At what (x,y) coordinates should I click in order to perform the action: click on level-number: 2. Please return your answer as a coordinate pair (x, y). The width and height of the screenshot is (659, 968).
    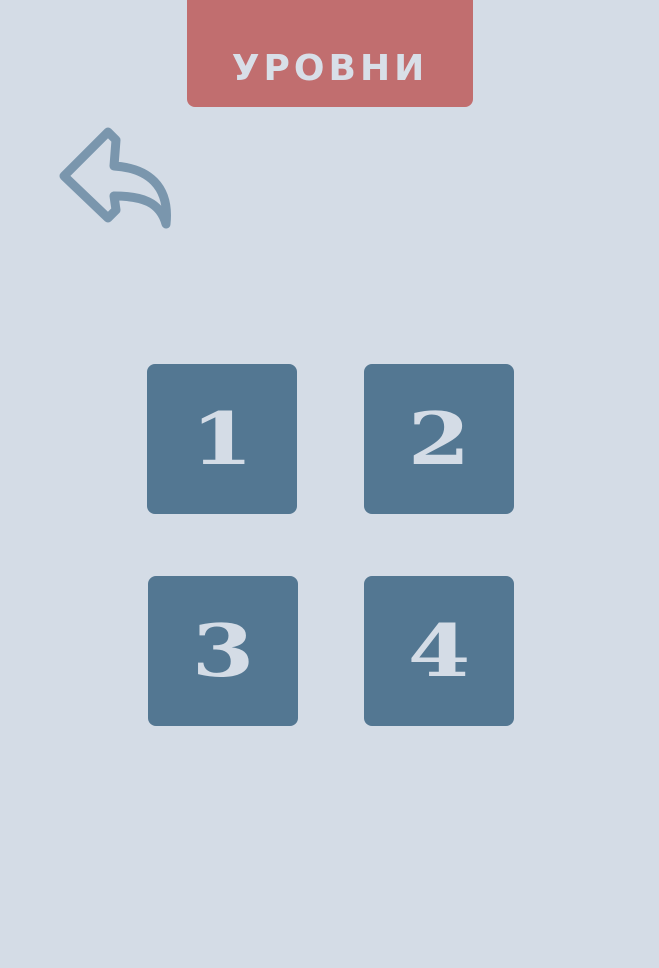
    Looking at the image, I should click on (439, 438).